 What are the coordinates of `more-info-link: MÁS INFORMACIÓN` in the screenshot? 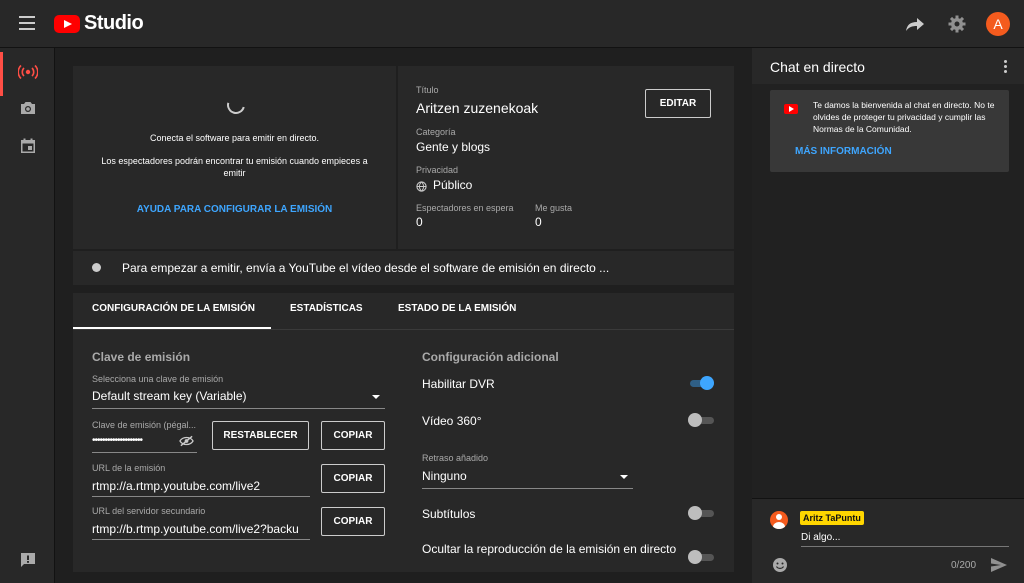 It's located at (843, 151).